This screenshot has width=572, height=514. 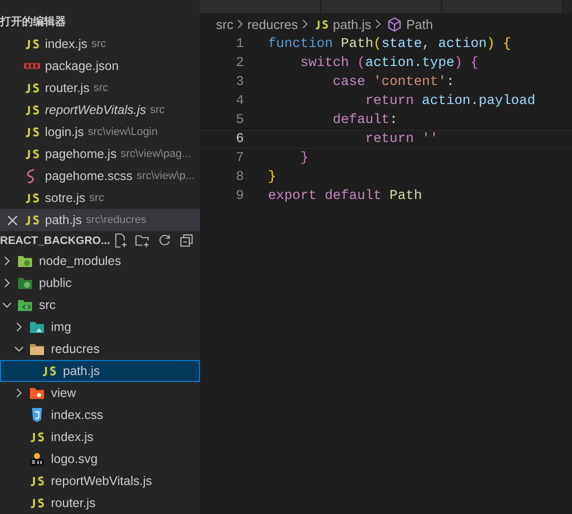 What do you see at coordinates (401, 139) in the screenshot?
I see `code-line: return ''` at bounding box center [401, 139].